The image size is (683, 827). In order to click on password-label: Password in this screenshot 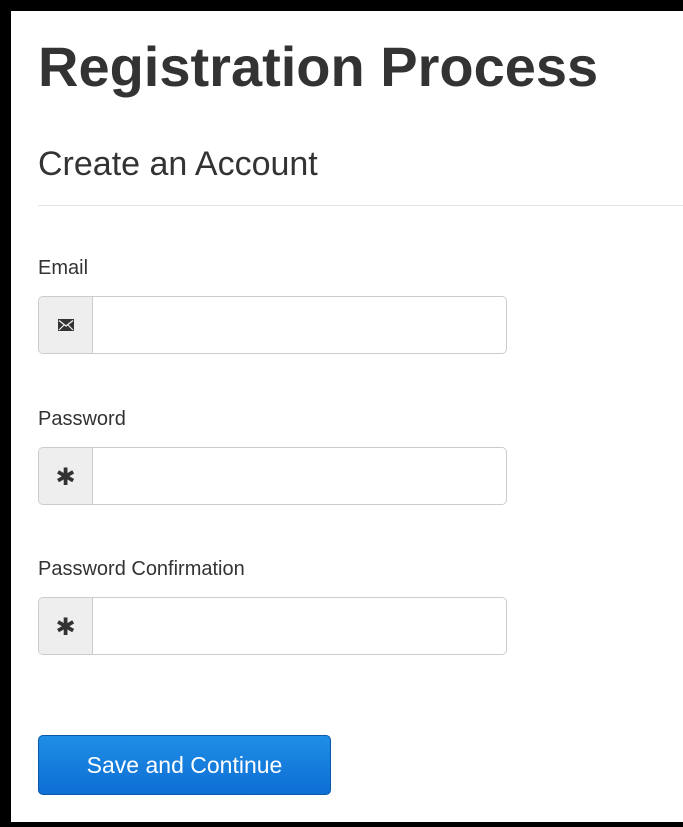, I will do `click(82, 419)`.